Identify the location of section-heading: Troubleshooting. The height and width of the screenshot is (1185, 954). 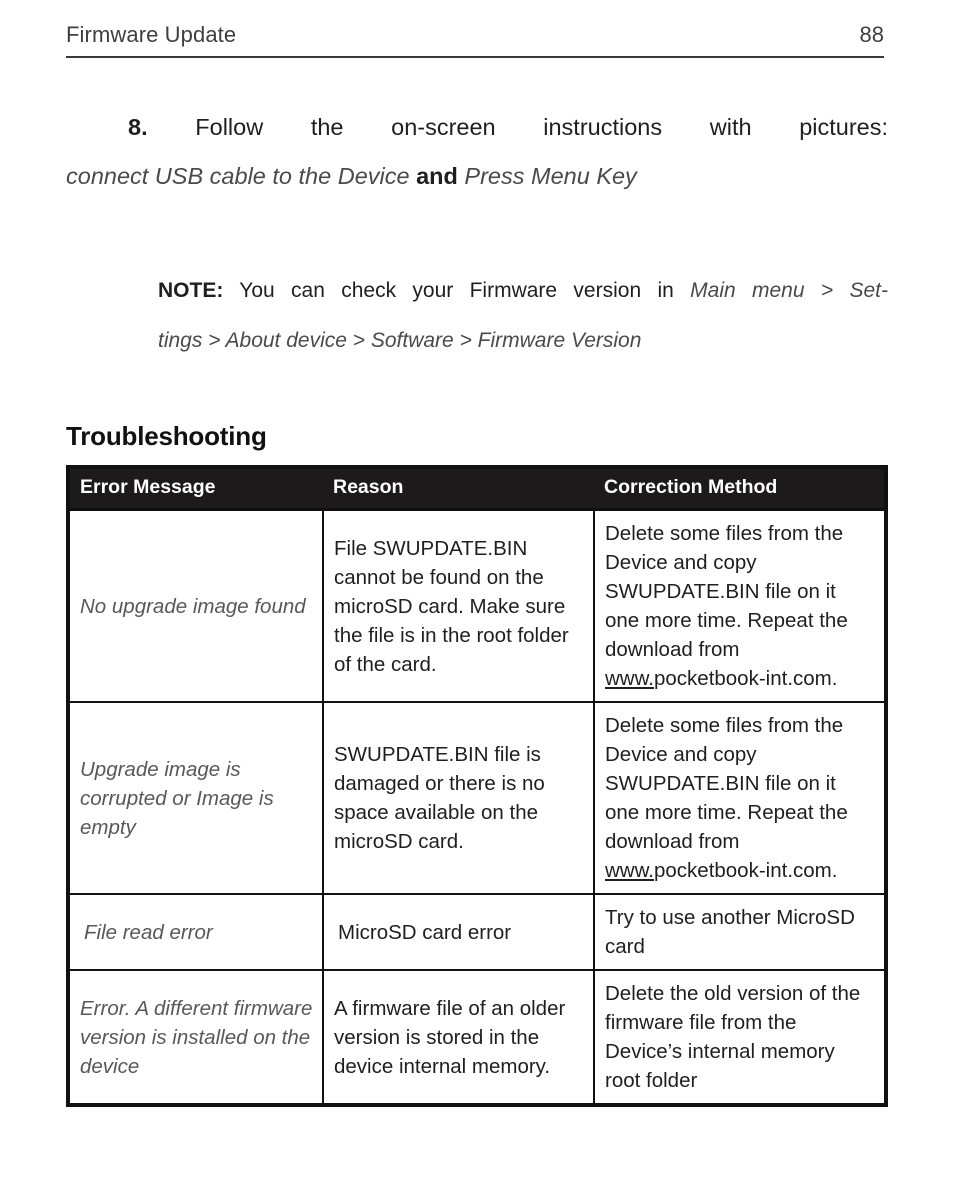
(166, 436).